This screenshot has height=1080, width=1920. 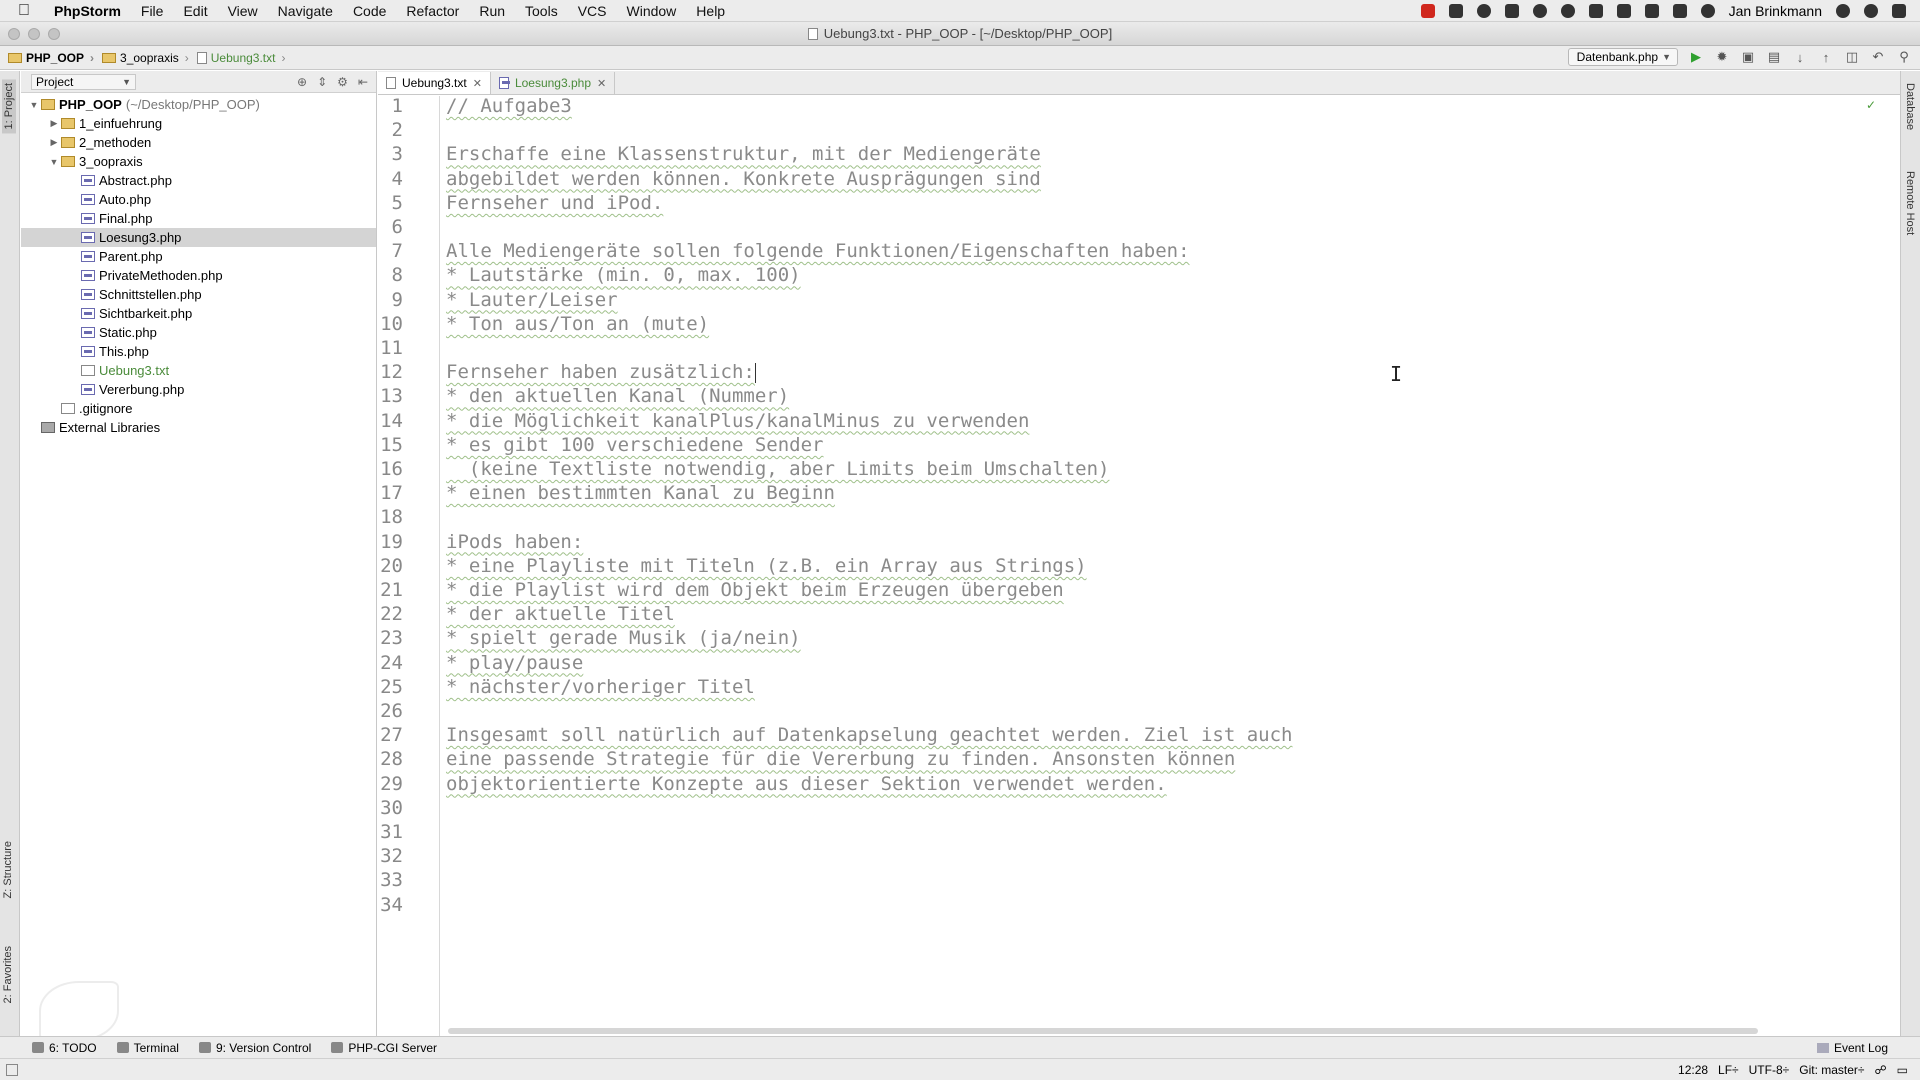 I want to click on code-line: // Aufgabe3, so click(x=509, y=106).